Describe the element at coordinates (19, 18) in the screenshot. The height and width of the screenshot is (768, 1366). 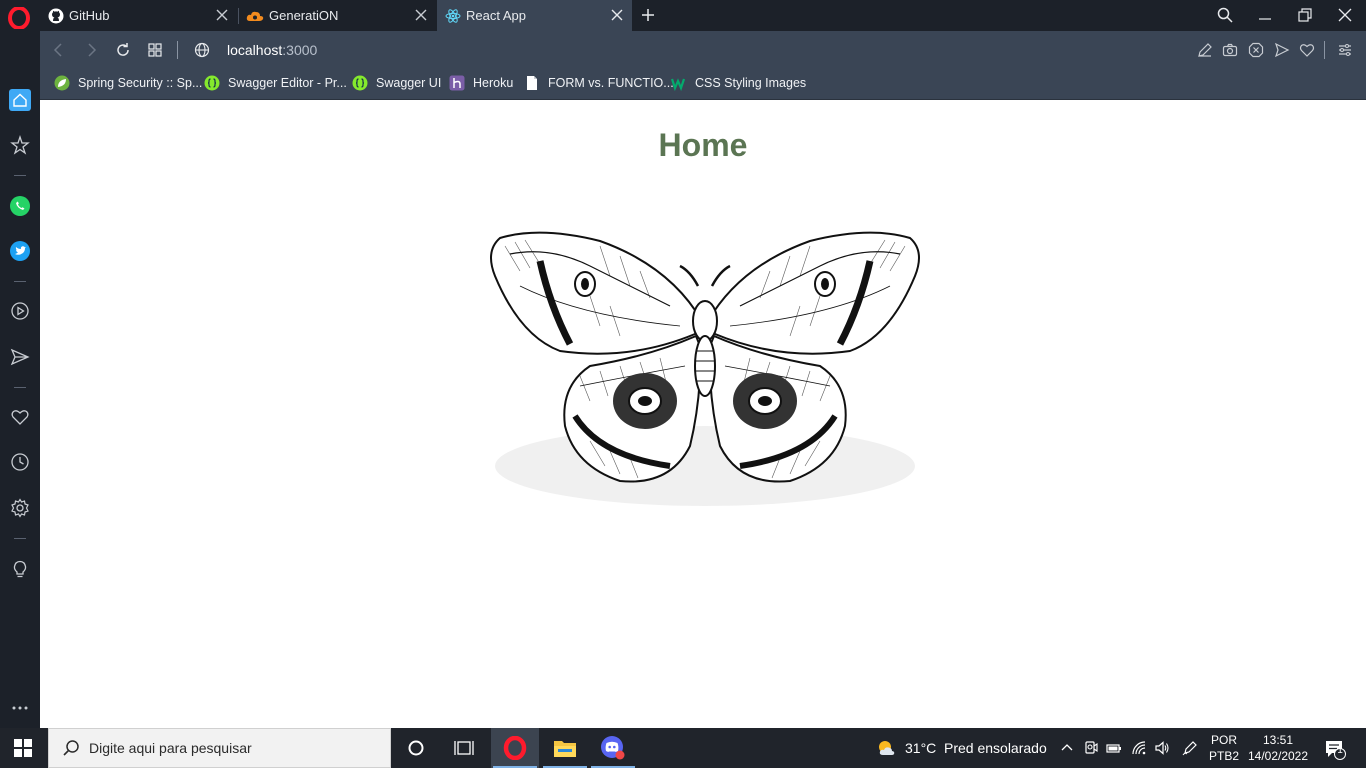
I see `opera-logo-icon` at that location.